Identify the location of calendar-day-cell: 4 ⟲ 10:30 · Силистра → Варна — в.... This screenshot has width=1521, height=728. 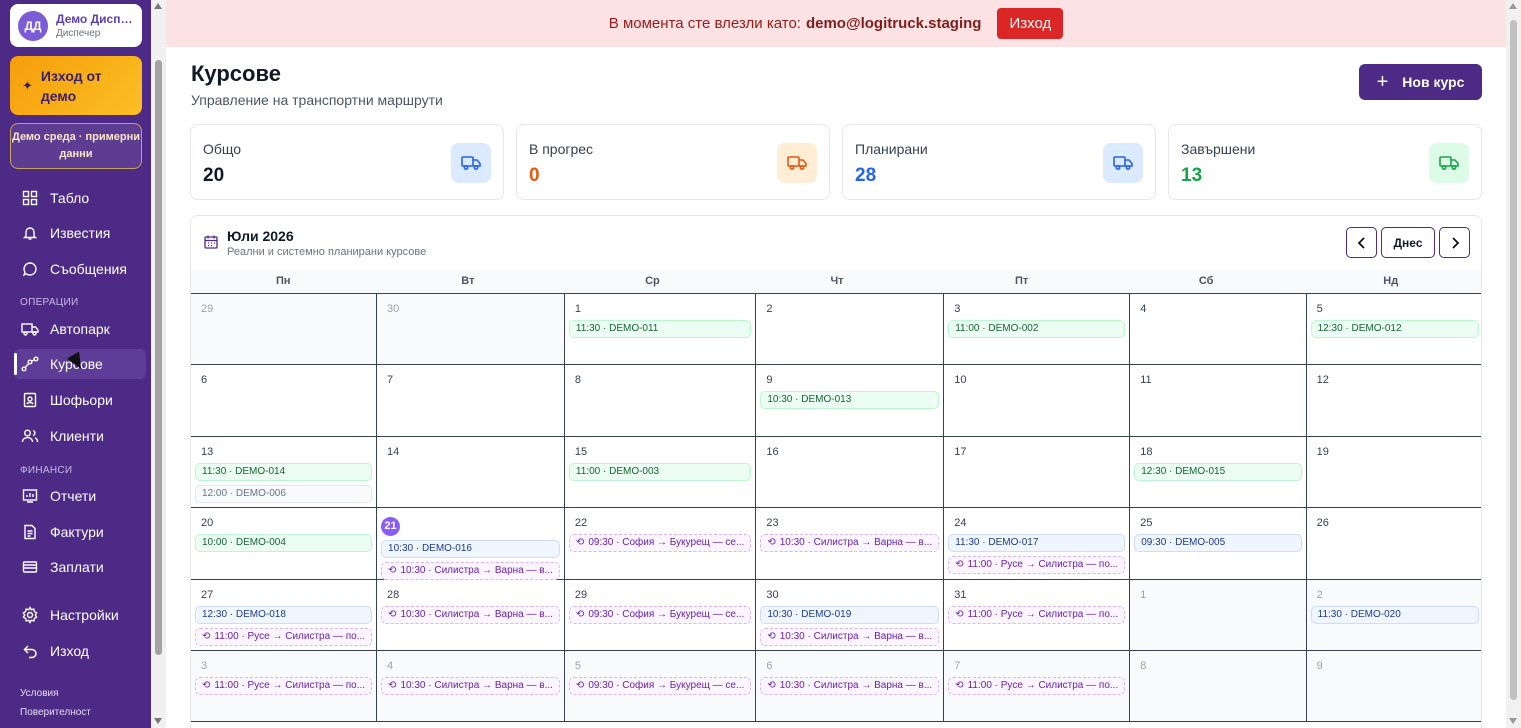
(471, 686).